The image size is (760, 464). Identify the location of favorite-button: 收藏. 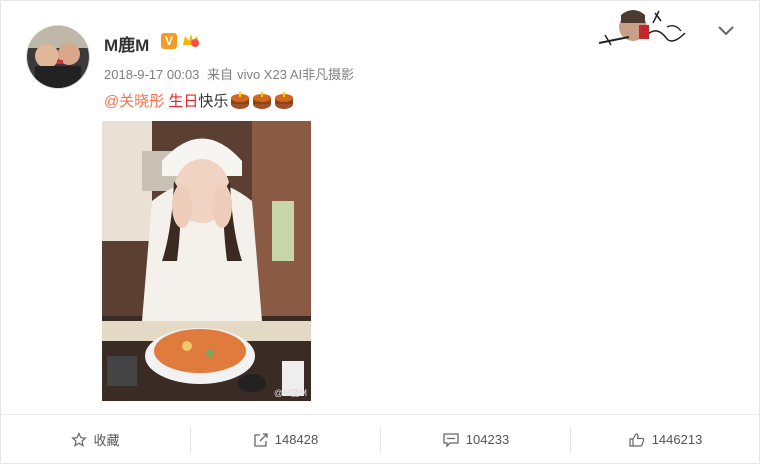
(95, 439).